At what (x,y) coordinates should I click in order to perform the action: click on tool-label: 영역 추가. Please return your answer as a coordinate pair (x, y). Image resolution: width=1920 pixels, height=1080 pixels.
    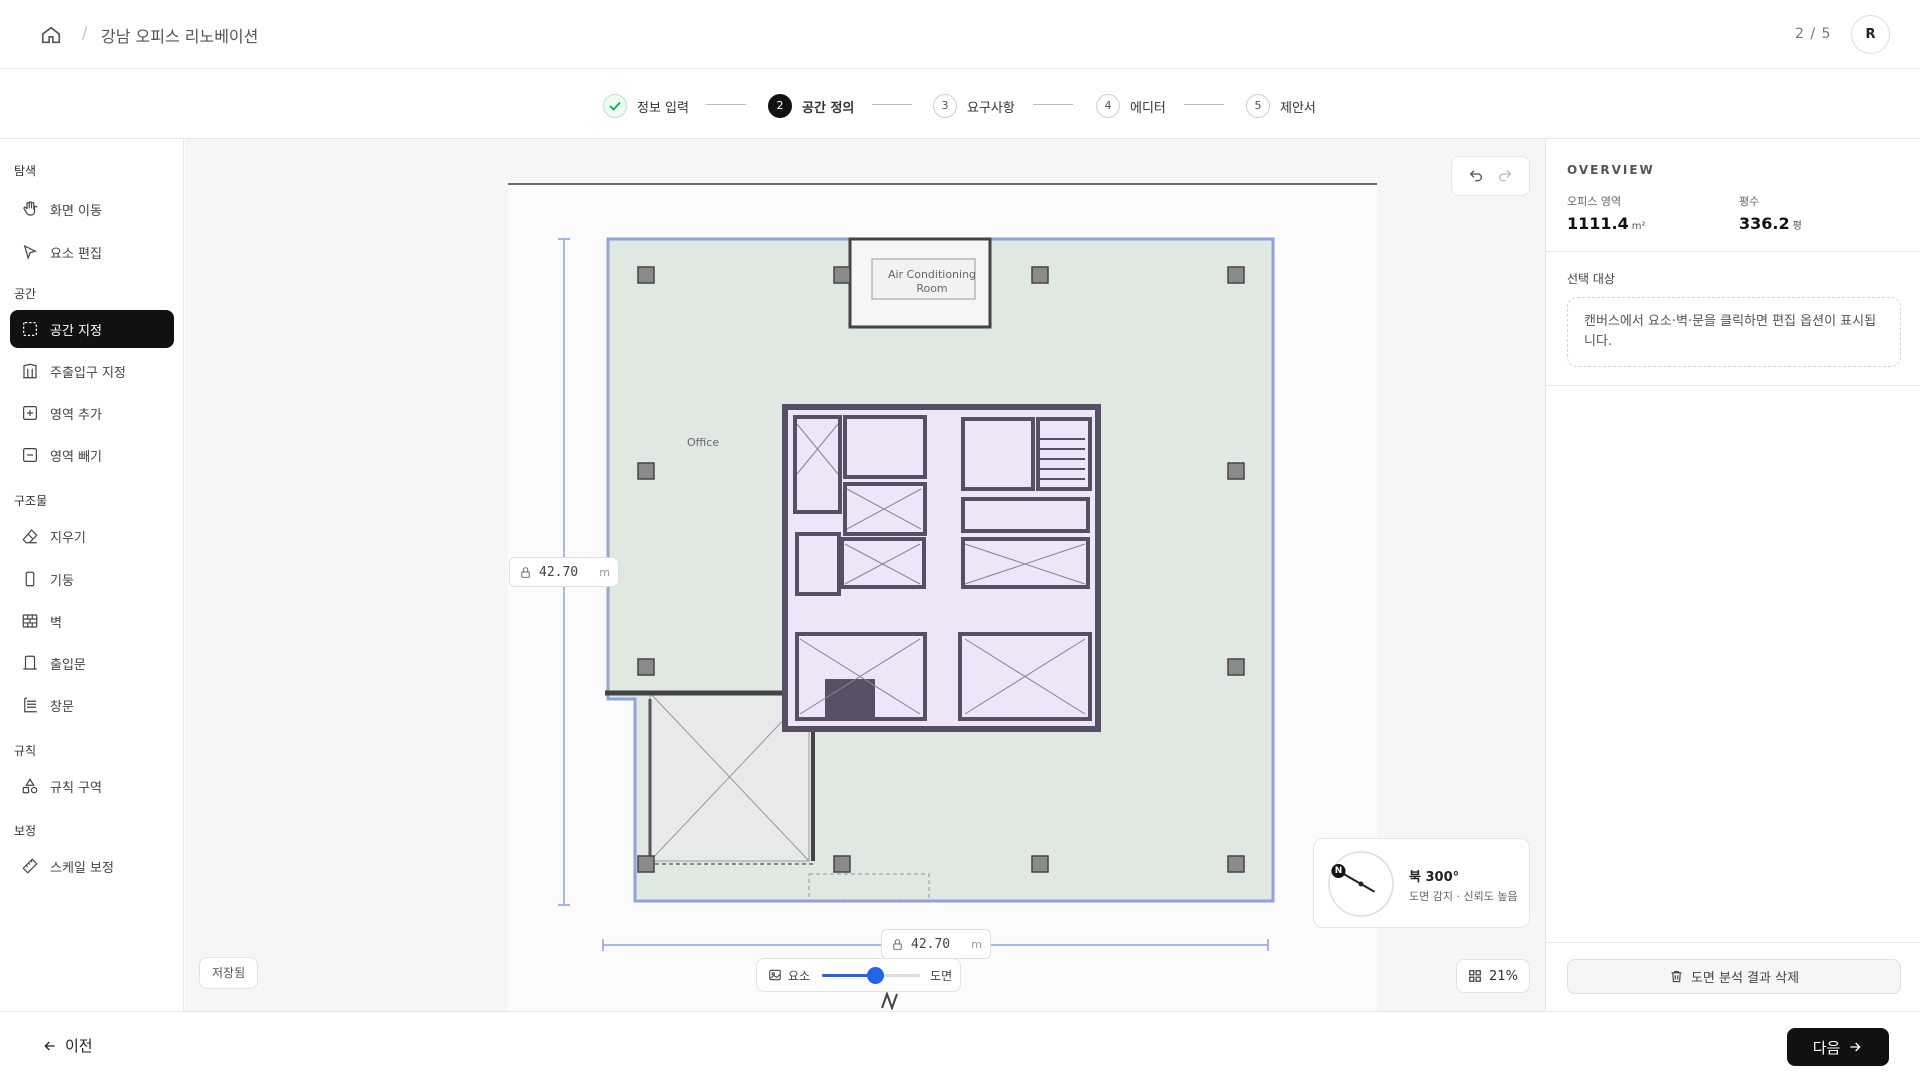
    Looking at the image, I should click on (76, 415).